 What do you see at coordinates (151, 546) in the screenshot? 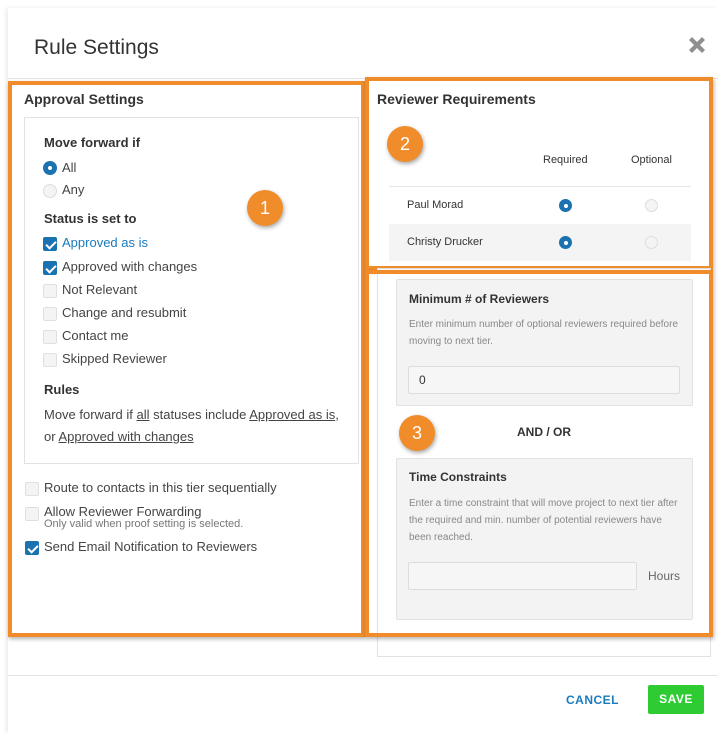
I see `send-email-label: Send Email Notification to Reviewers` at bounding box center [151, 546].